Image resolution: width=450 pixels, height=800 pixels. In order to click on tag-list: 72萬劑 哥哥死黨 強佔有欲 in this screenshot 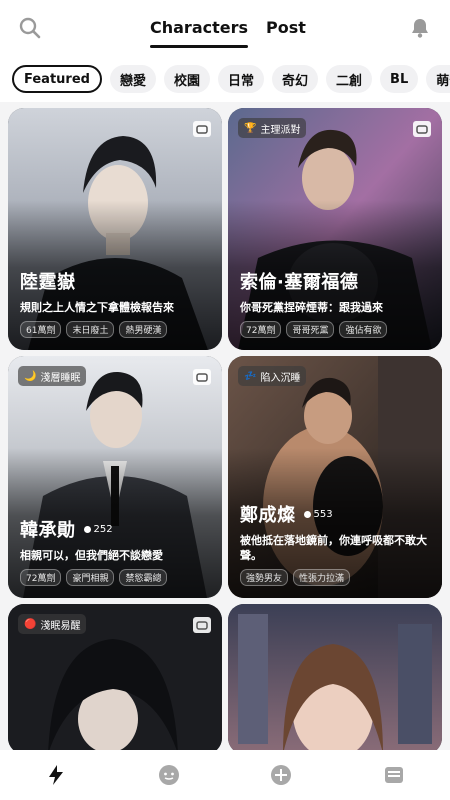, I will do `click(336, 329)`.